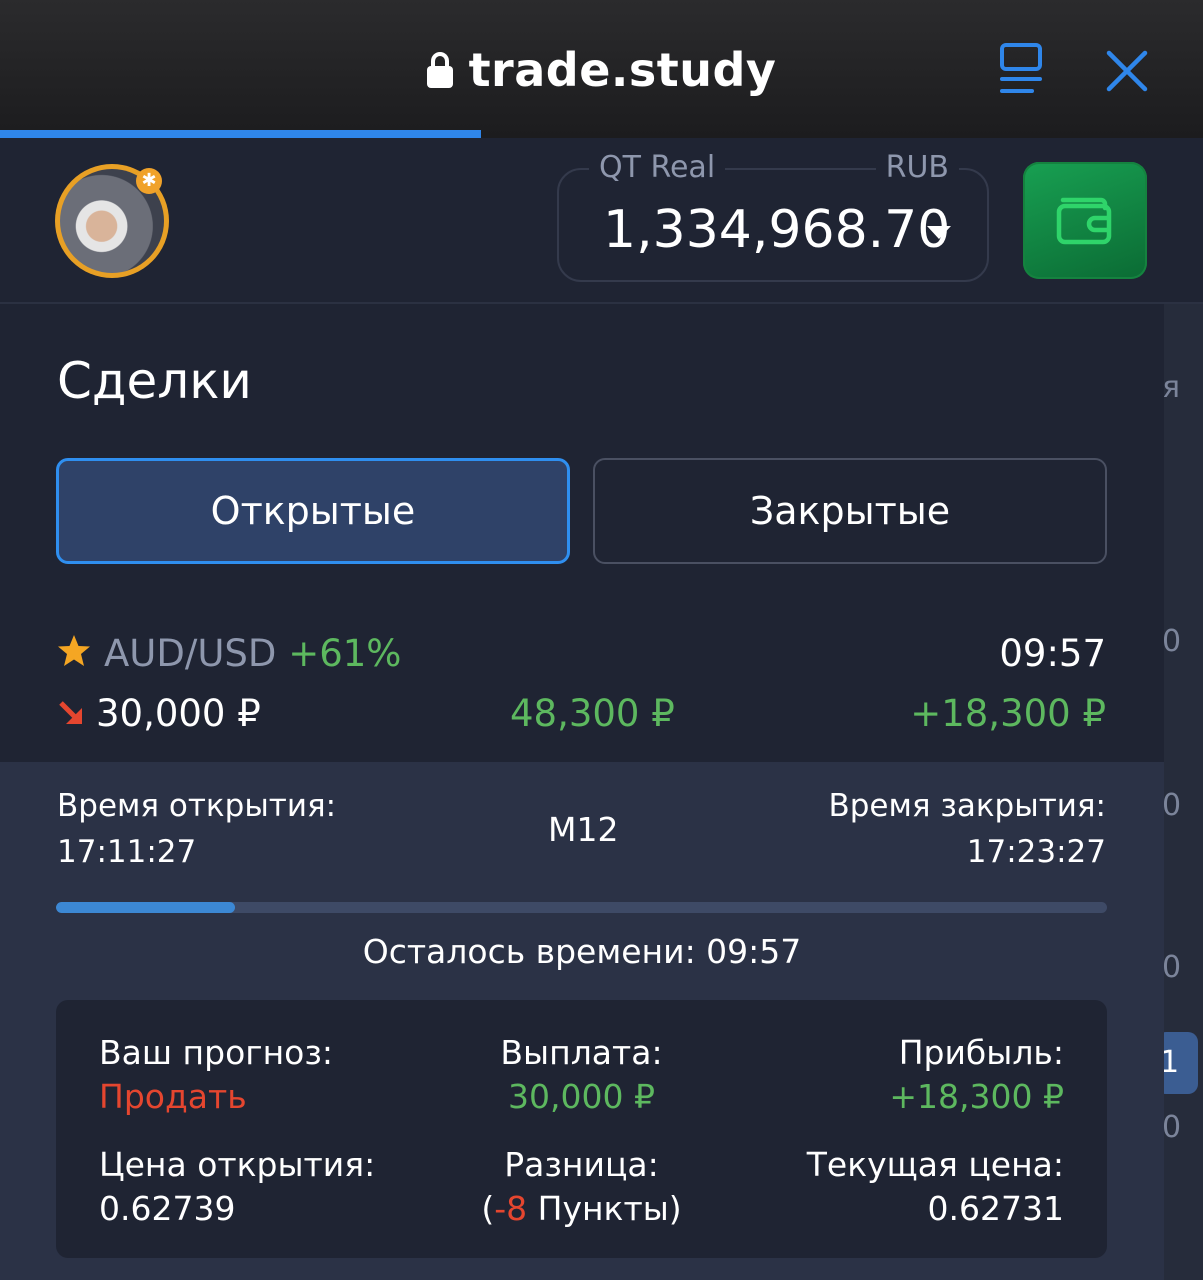 The image size is (1203, 1280). What do you see at coordinates (74, 651) in the screenshot?
I see `star-icon` at bounding box center [74, 651].